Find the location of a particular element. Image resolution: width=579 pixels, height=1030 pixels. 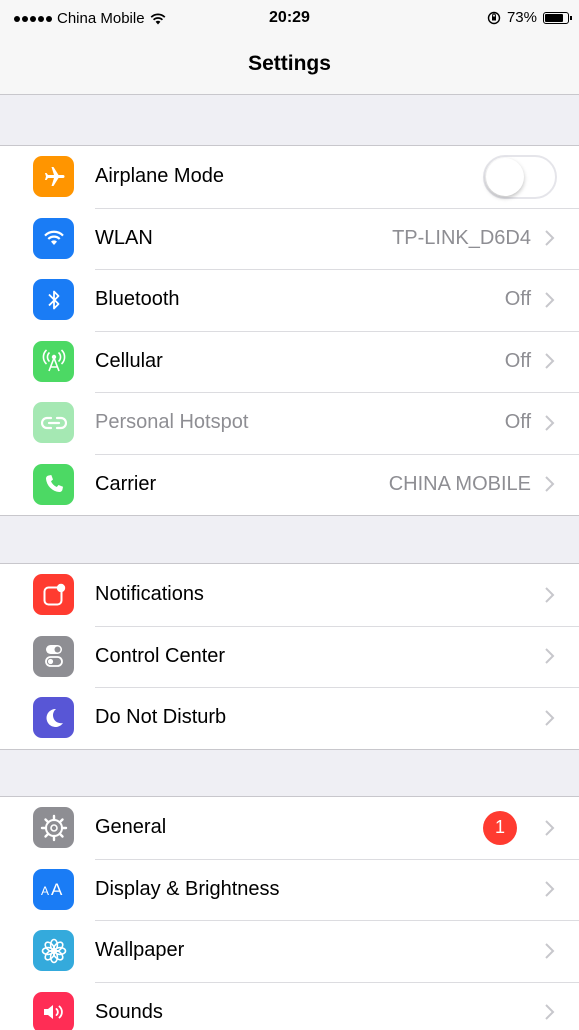

airplane-icon is located at coordinates (53, 177).